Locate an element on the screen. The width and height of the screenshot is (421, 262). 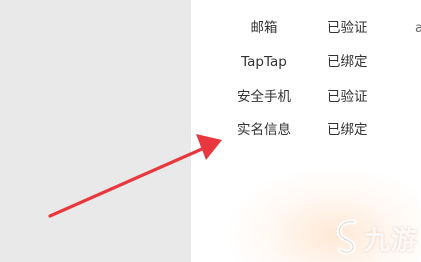
jiuyou-logo-icon is located at coordinates (346, 237).